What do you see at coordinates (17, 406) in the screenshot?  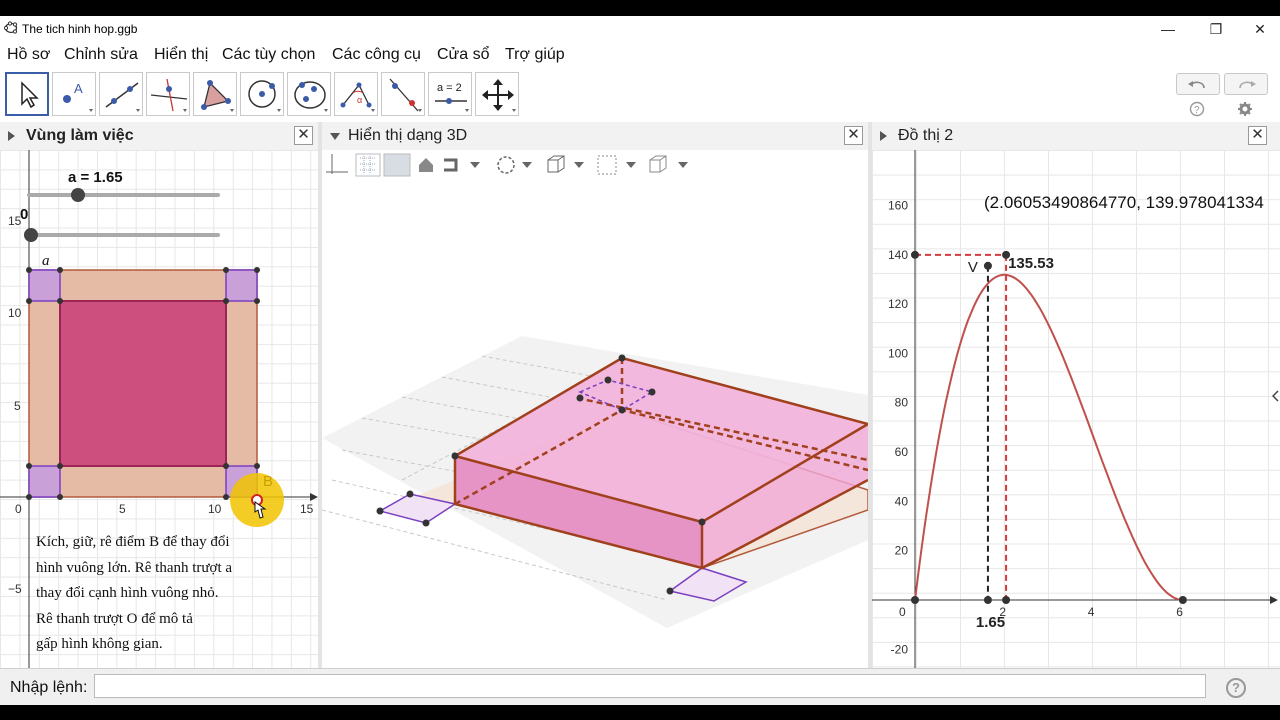 I see `y-tick-label: 5` at bounding box center [17, 406].